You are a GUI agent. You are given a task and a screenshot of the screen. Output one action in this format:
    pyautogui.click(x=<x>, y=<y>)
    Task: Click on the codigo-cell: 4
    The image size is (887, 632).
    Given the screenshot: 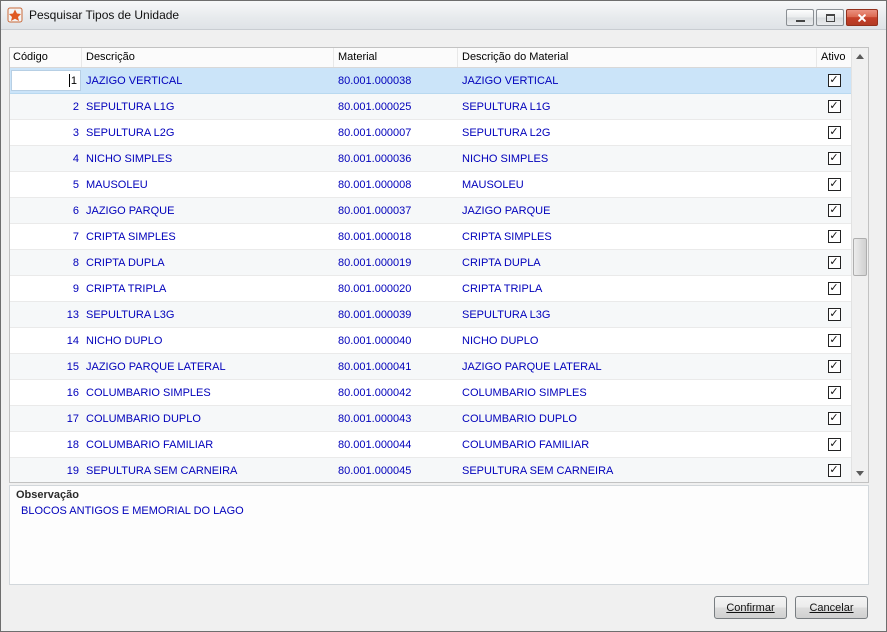 What is the action you would take?
    pyautogui.click(x=46, y=158)
    